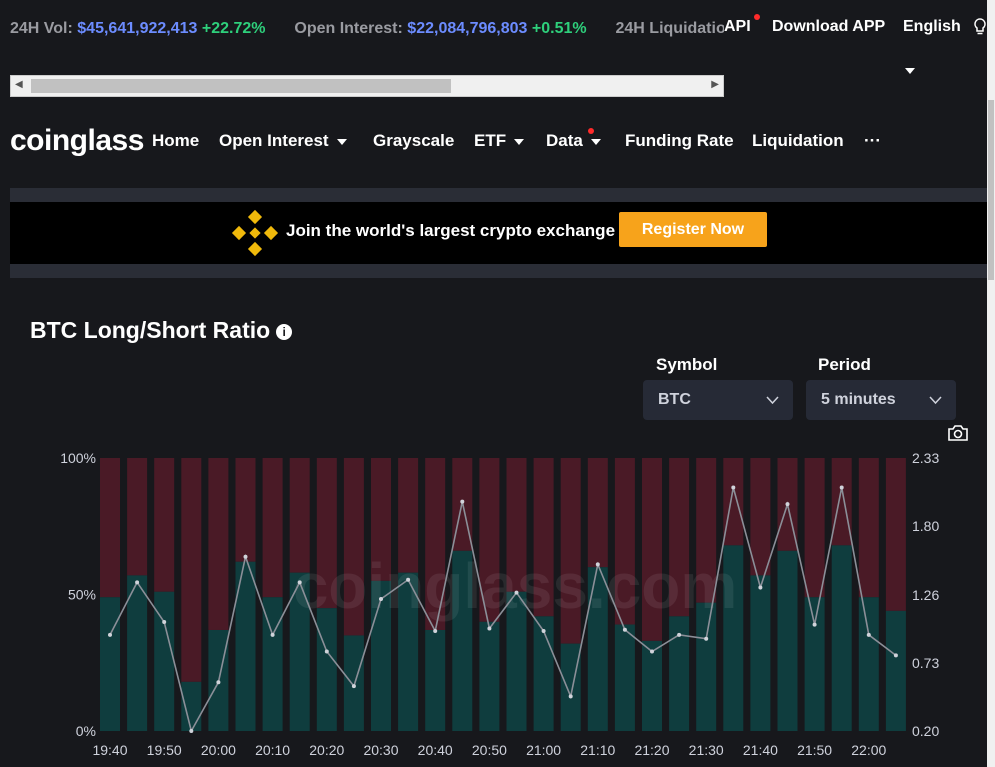 This screenshot has width=995, height=767. I want to click on x-axis-tick: 20:50, so click(489, 750).